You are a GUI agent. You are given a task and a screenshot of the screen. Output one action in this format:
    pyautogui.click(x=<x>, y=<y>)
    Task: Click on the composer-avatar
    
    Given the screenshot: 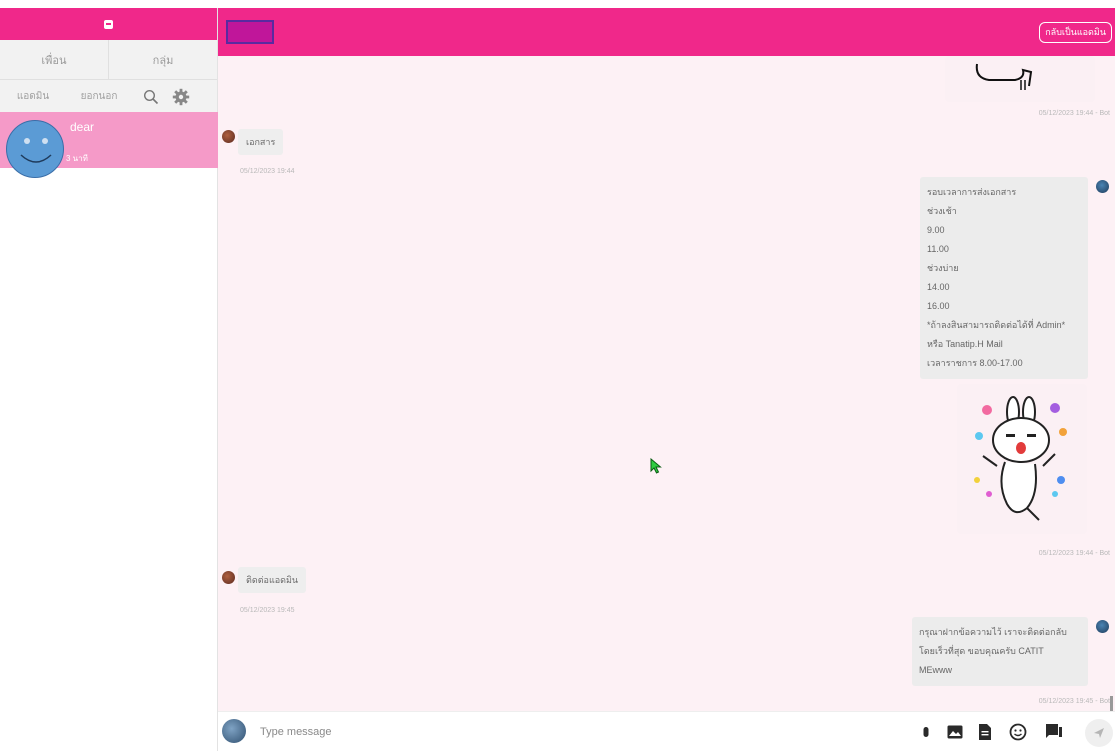 What is the action you would take?
    pyautogui.click(x=234, y=731)
    